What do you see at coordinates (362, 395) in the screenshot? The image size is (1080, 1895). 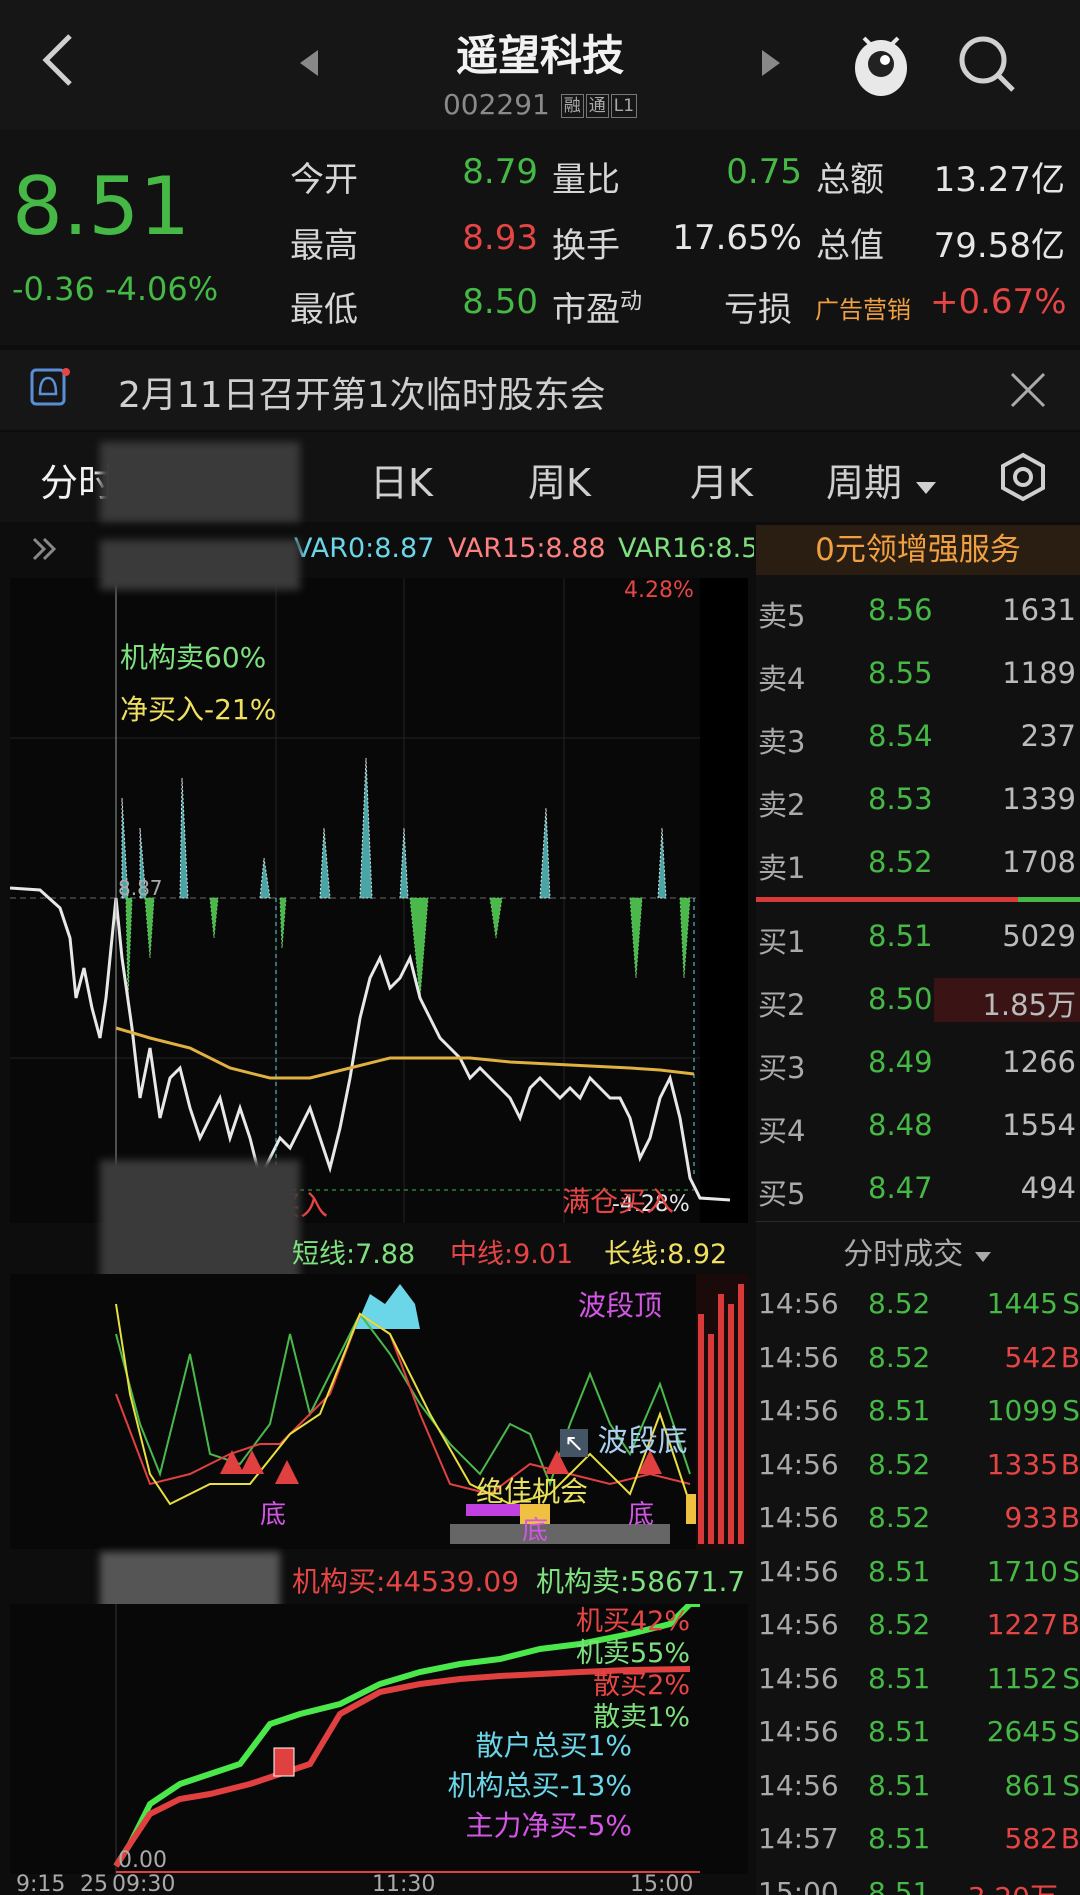 I see `announcement-text: 2月11日召开第1次临时股东会` at bounding box center [362, 395].